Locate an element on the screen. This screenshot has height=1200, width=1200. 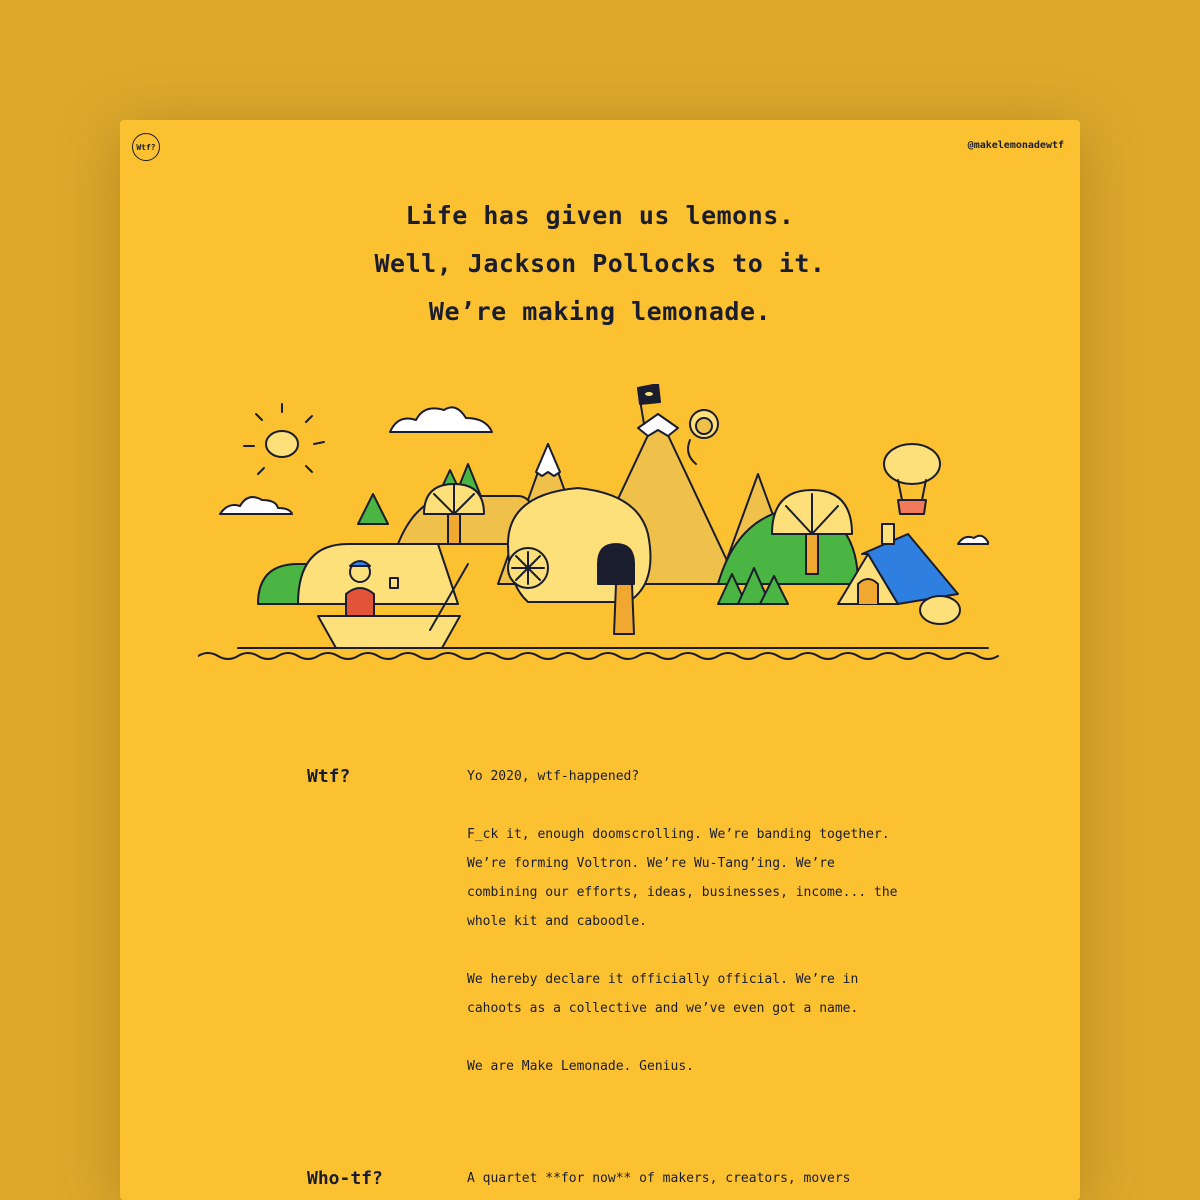
wtf-paragraph: Yo 2020, wtf-happened? is located at coordinates (553, 776).